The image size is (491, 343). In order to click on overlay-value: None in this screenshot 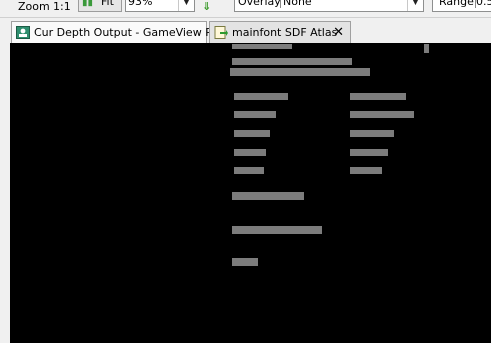, I will do `click(296, 4)`.